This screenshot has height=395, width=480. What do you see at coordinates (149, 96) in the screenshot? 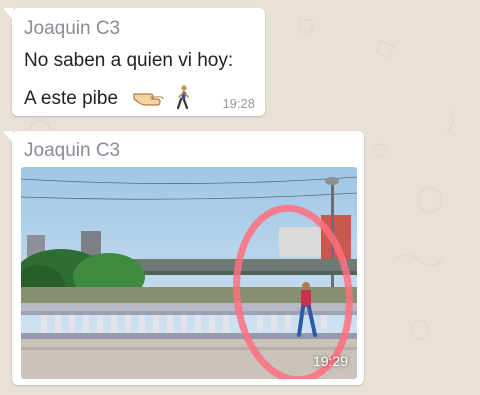
I see `backhand-index-pointing-left-icon` at bounding box center [149, 96].